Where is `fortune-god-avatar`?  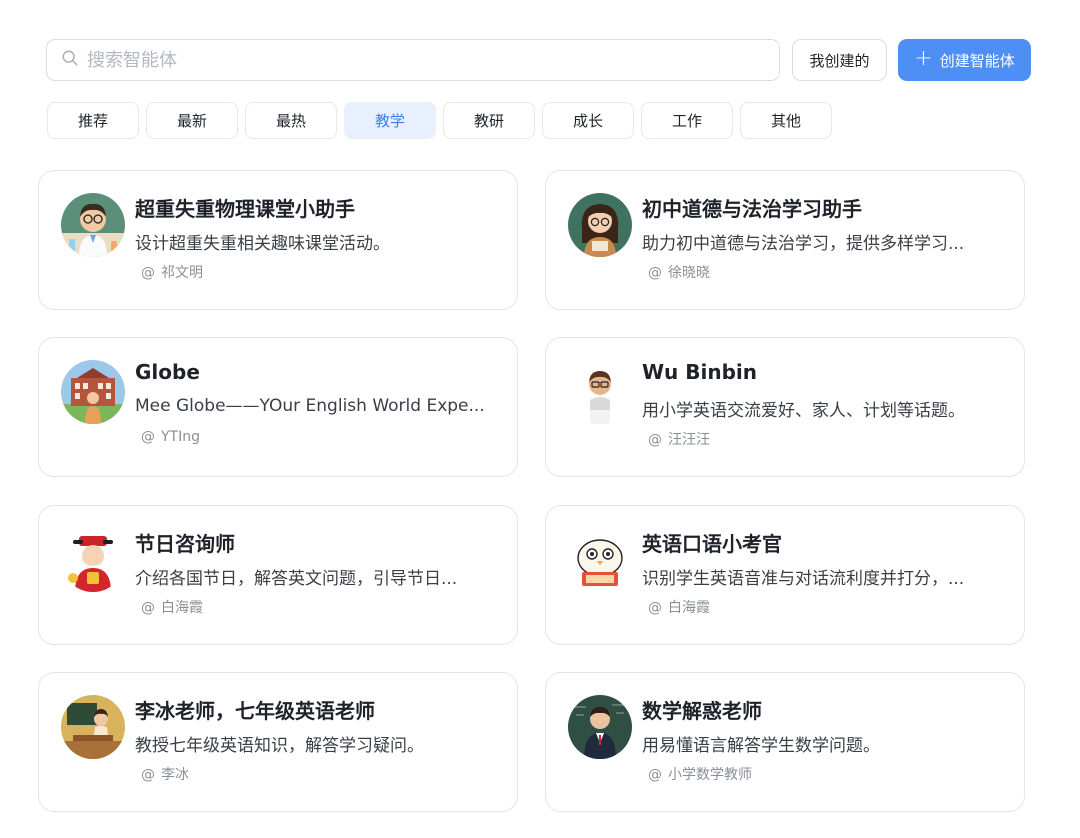
fortune-god-avatar is located at coordinates (93, 560).